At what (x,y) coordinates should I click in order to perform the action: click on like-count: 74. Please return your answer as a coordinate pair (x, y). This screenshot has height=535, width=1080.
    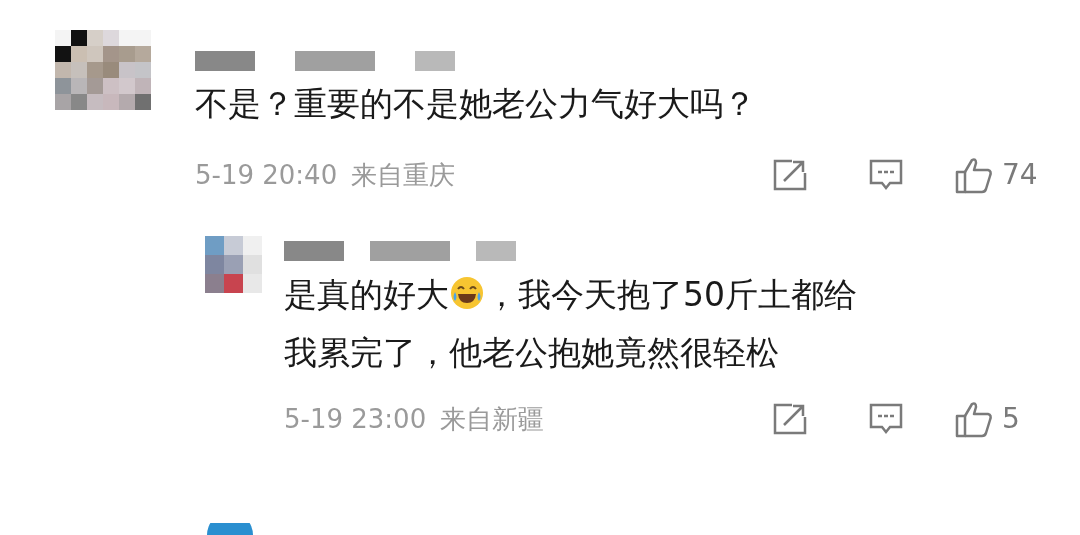
    Looking at the image, I should click on (1020, 175).